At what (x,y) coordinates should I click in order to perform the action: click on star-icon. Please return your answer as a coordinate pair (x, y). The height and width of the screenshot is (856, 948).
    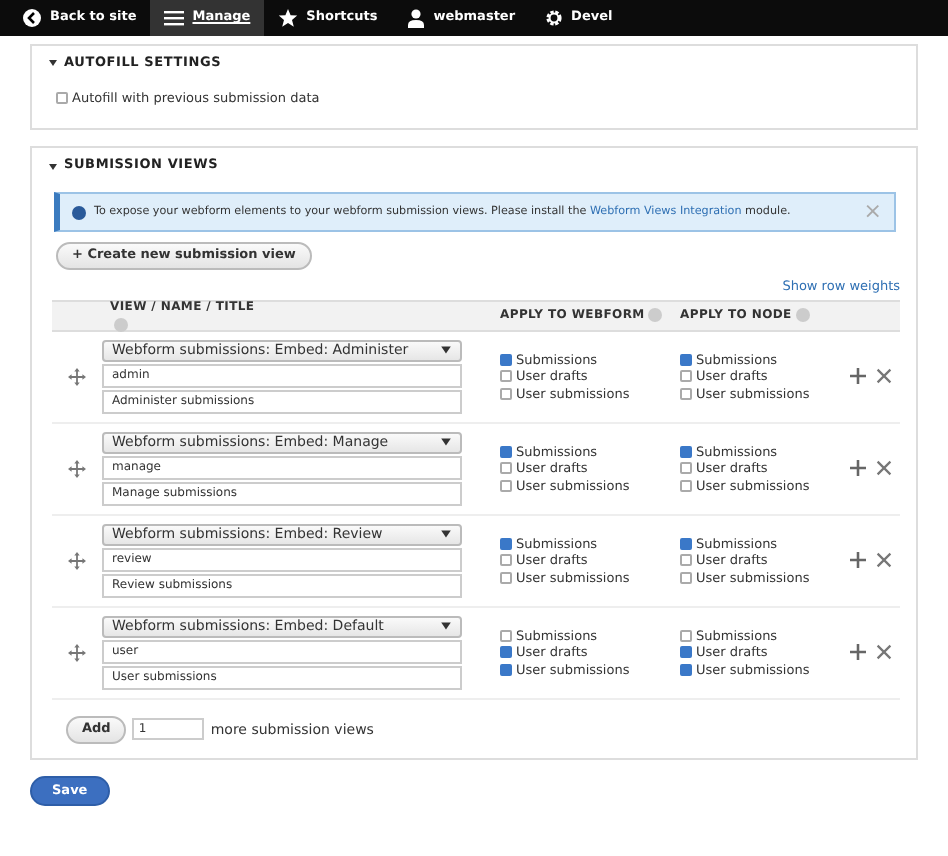
    Looking at the image, I should click on (288, 18).